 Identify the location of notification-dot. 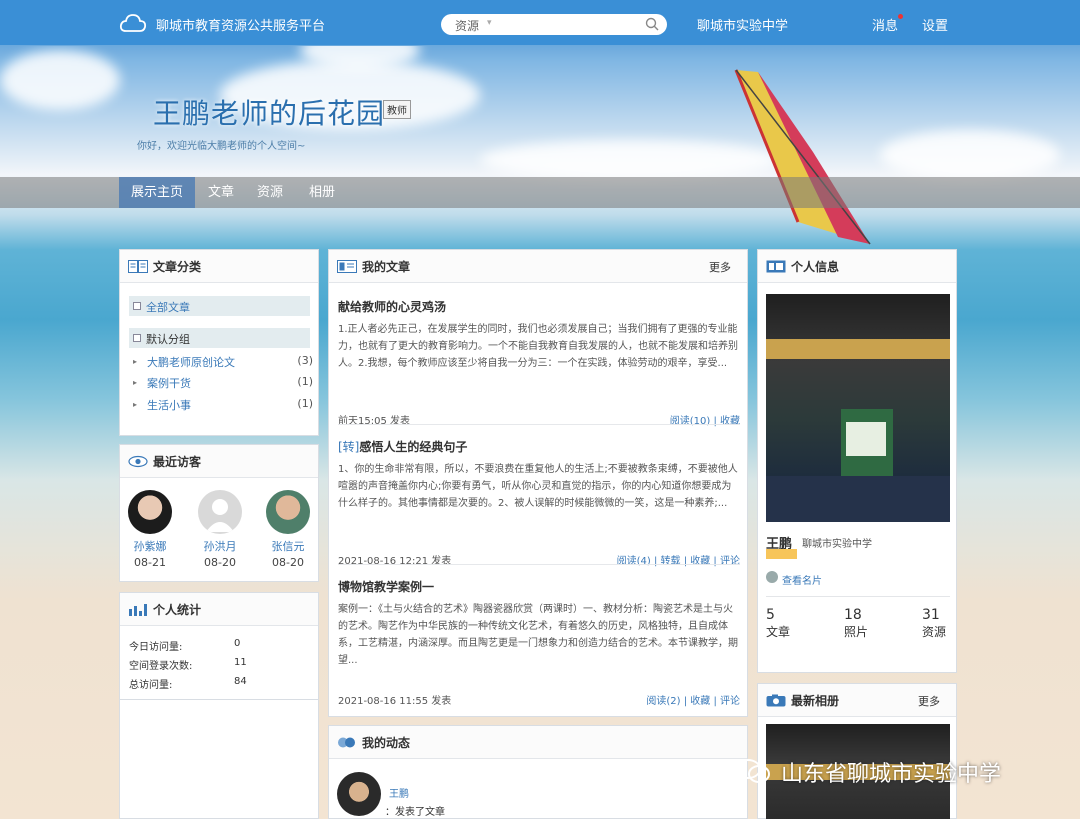
(900, 16).